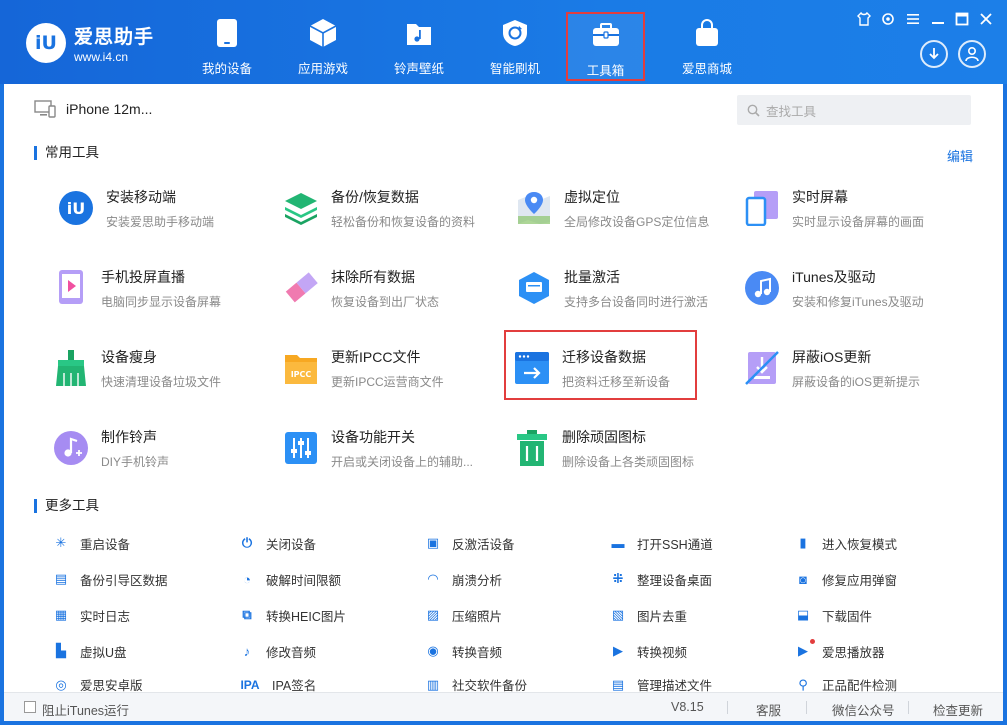 This screenshot has height=725, width=1007. Describe the element at coordinates (161, 381) in the screenshot. I see `tool-desc: 快速清理设备垃圾文件` at that location.